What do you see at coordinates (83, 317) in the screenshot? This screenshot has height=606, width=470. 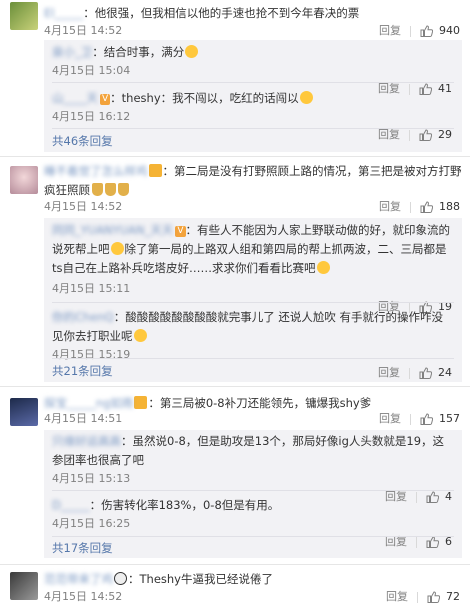 I see `username: 你的ChenQ` at bounding box center [83, 317].